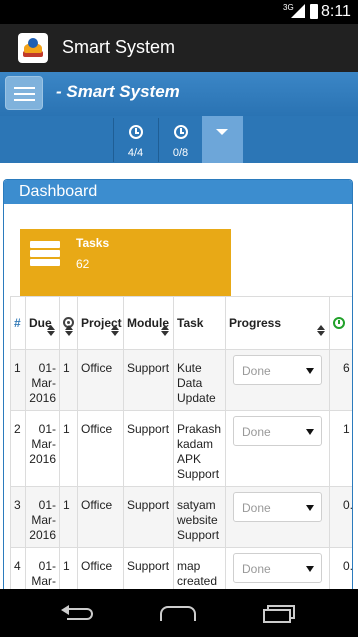 The image size is (358, 637). Describe the element at coordinates (199, 448) in the screenshot. I see `row-task: Prakash kadam APK Support` at that location.